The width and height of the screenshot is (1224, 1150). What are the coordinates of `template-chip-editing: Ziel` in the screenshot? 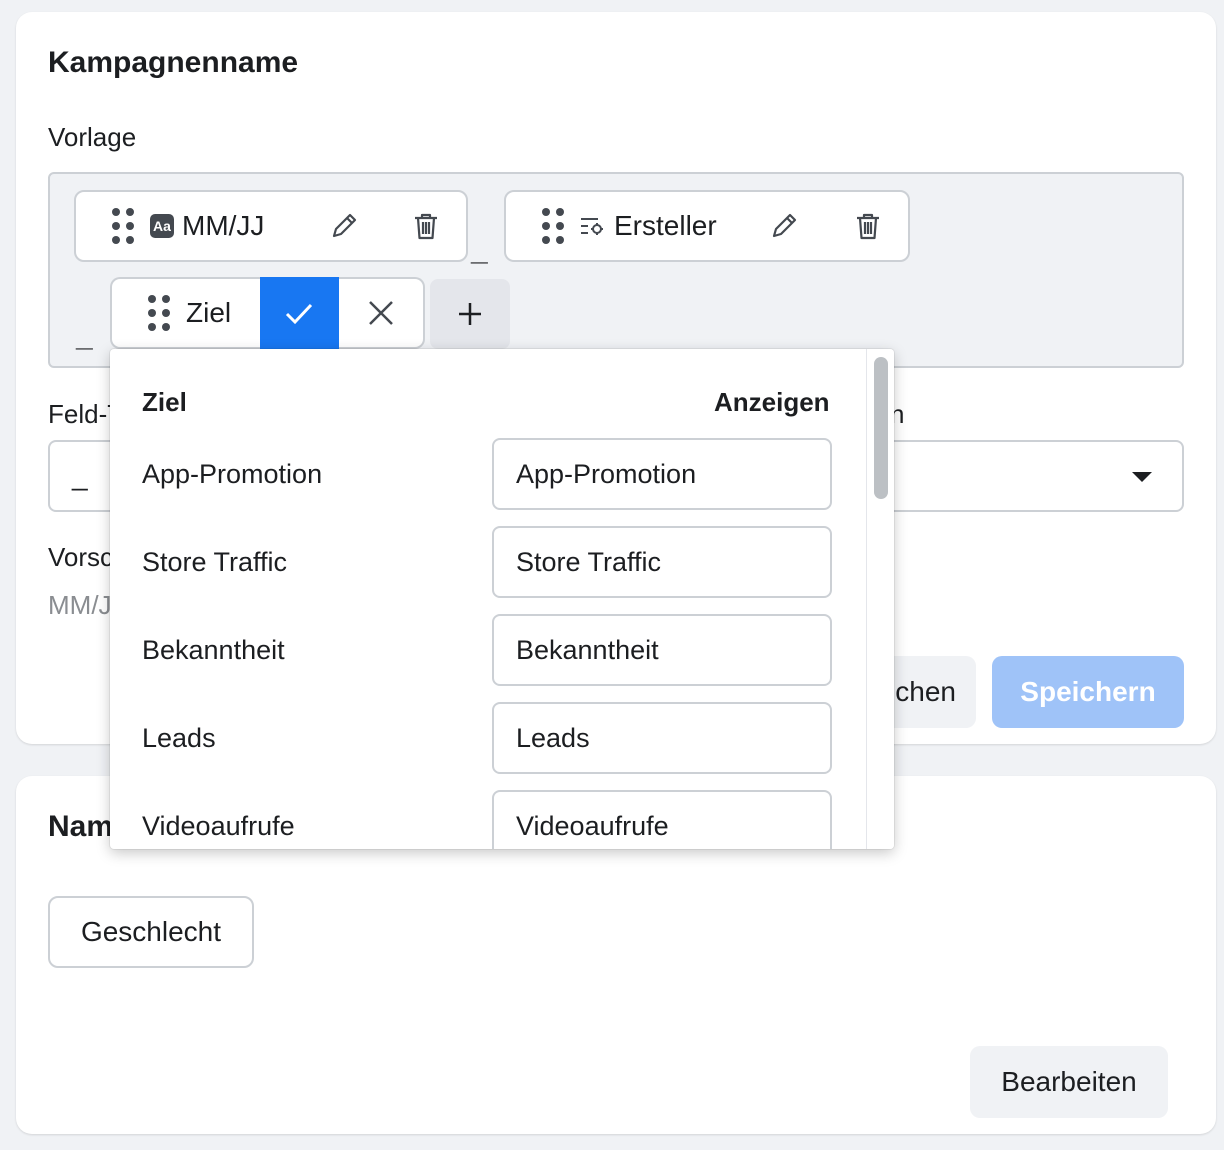 It's located at (267, 313).